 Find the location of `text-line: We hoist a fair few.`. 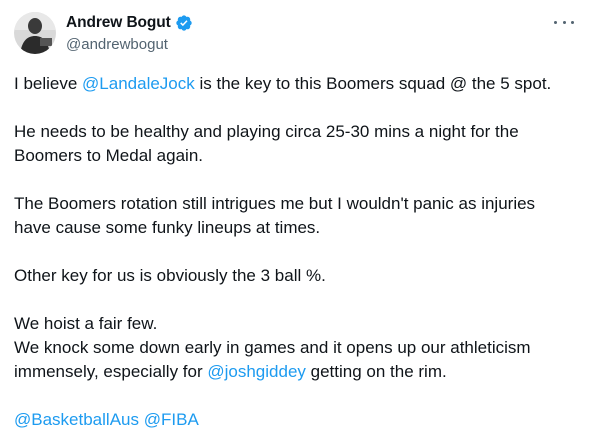

text-line: We hoist a fair few. is located at coordinates (86, 323).